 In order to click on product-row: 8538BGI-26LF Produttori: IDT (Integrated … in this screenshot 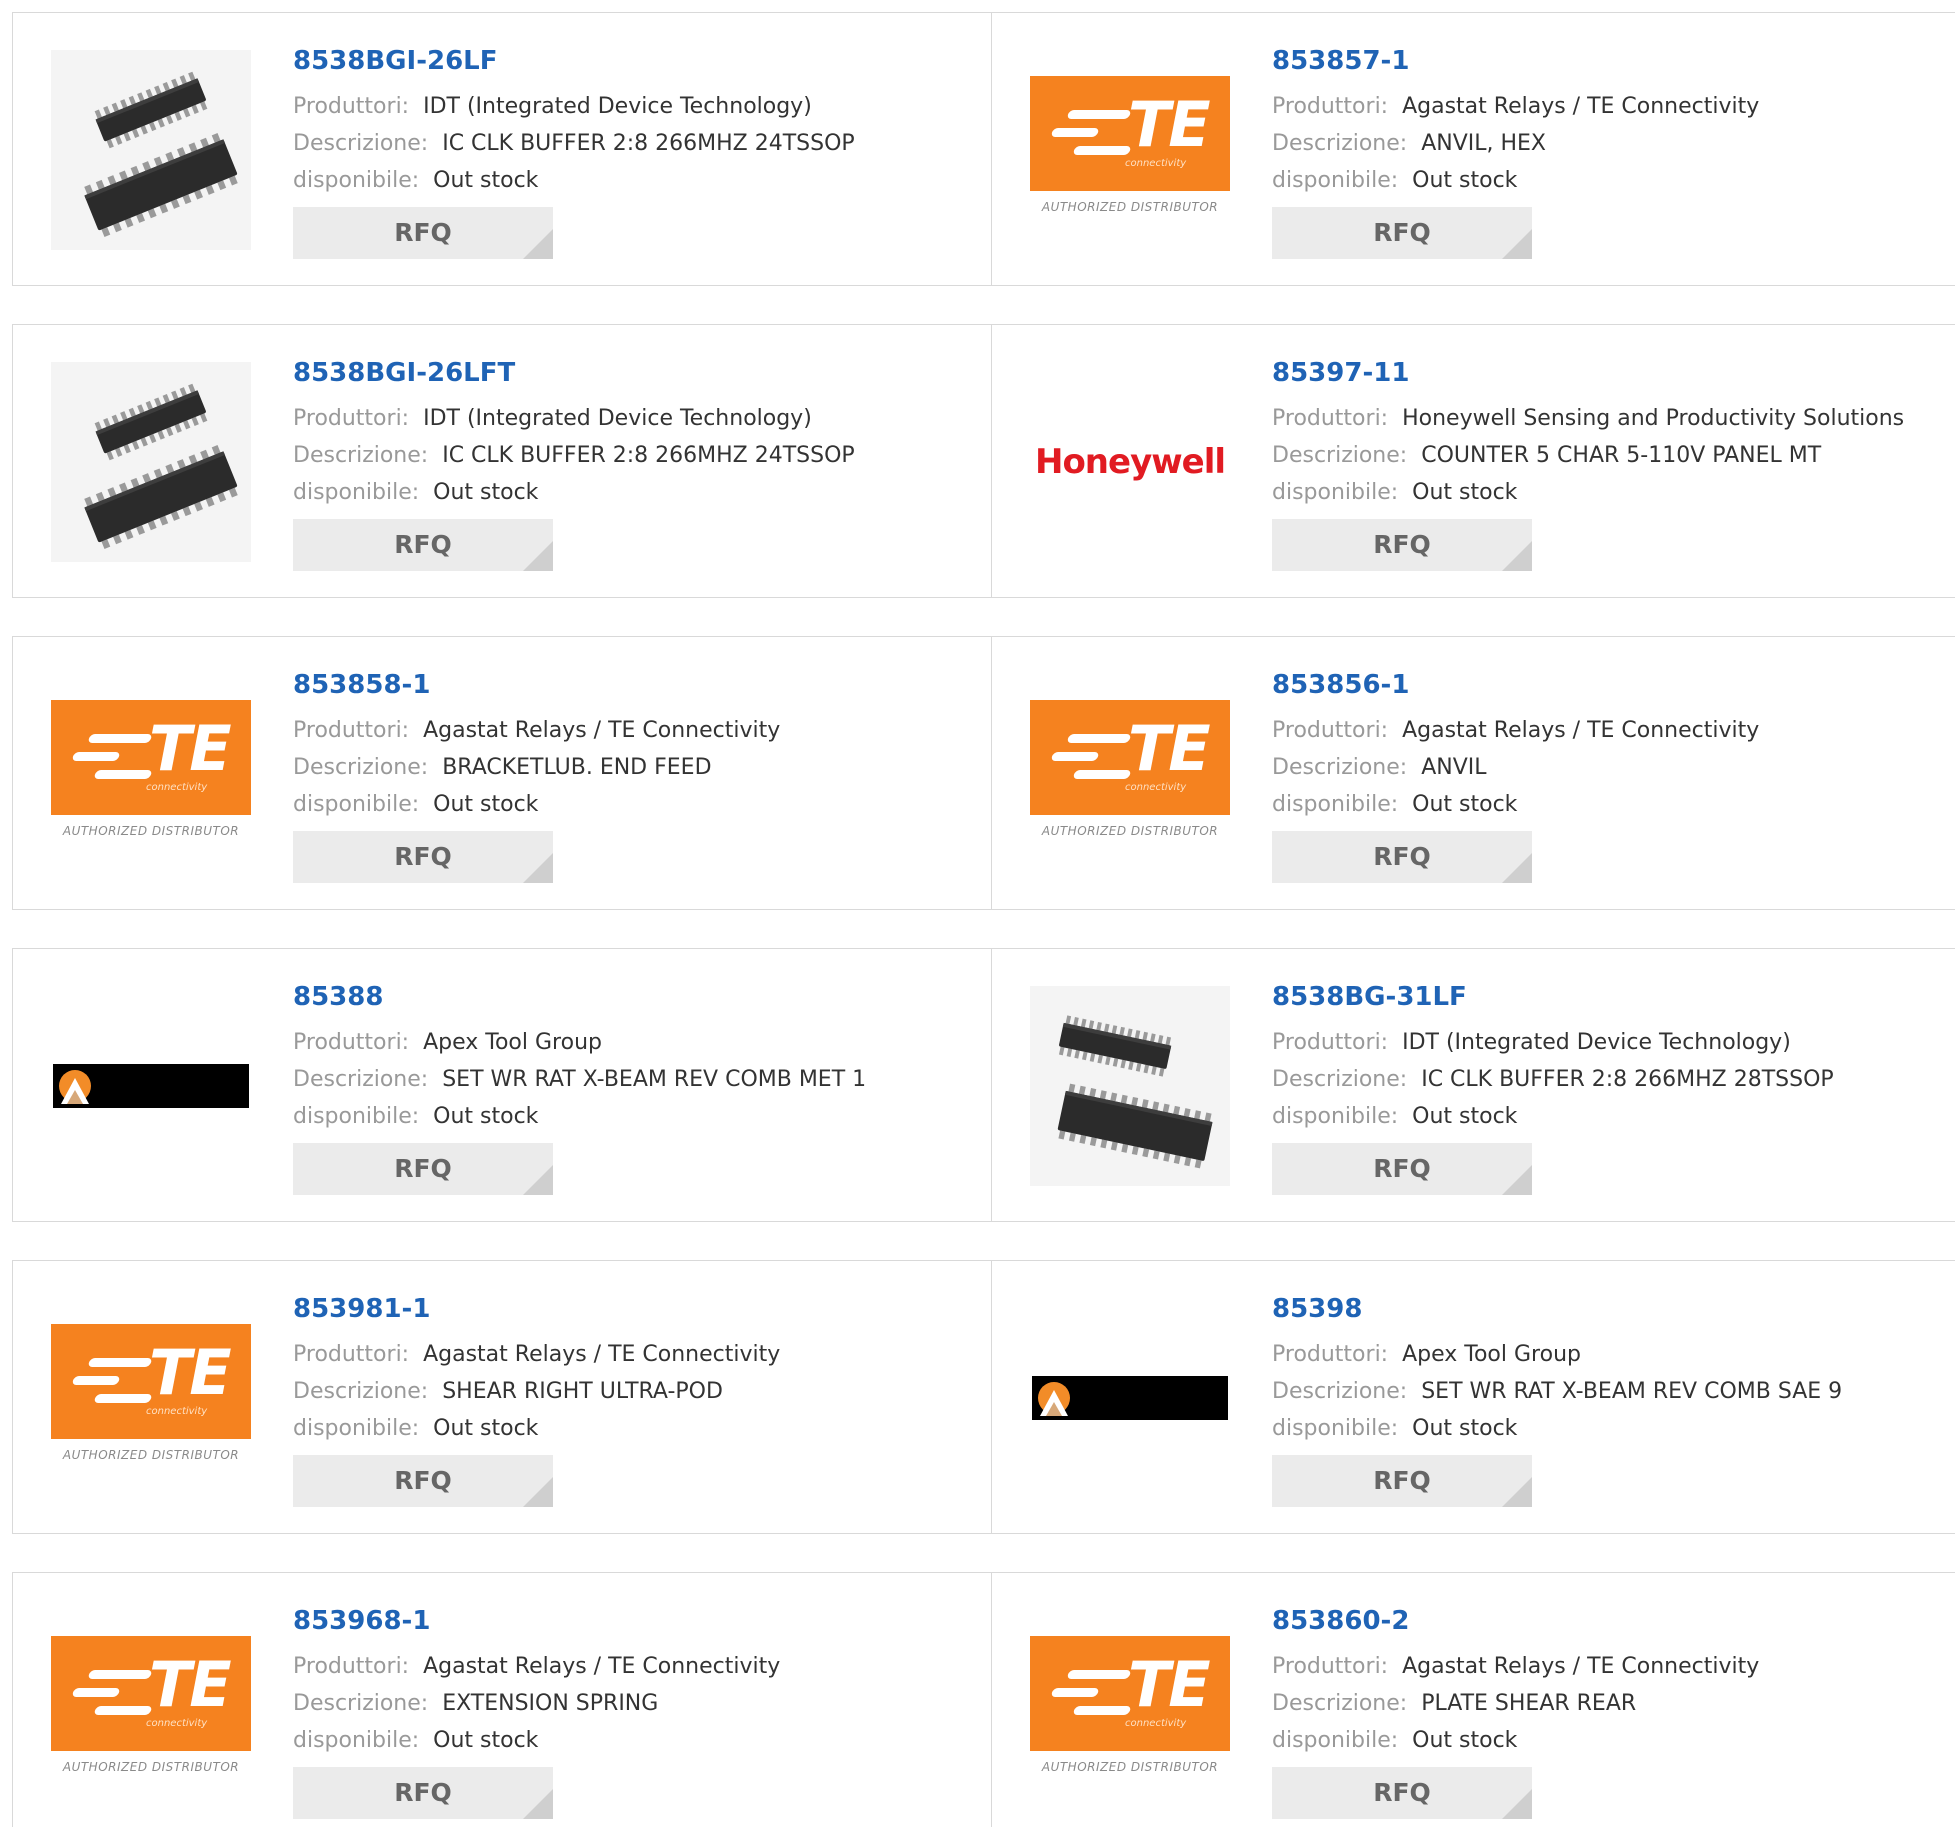, I will do `click(983, 149)`.